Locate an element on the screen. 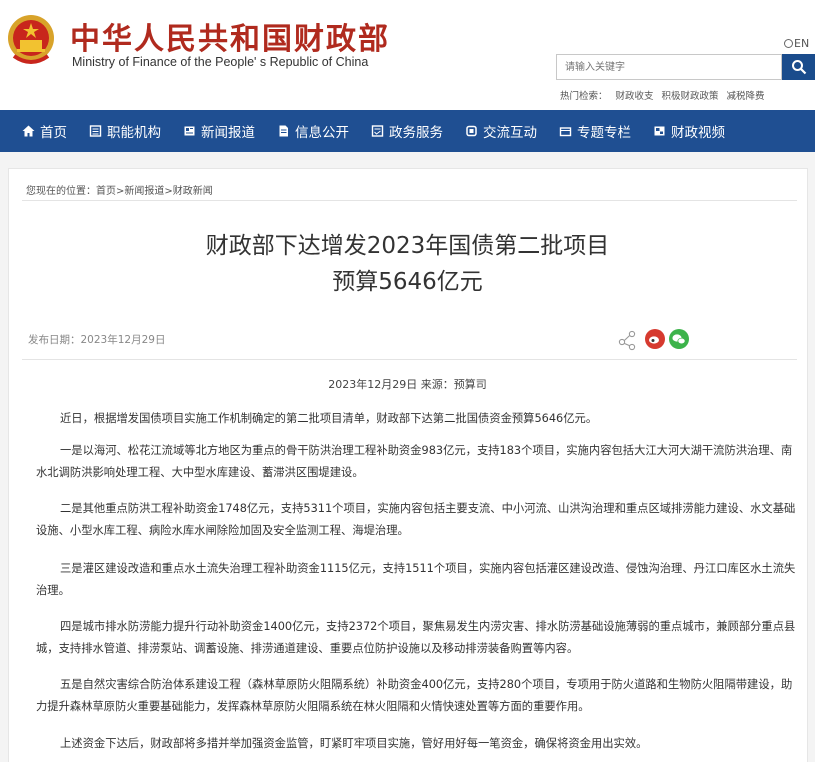 This screenshot has width=815, height=762. weibo-icon is located at coordinates (655, 339).